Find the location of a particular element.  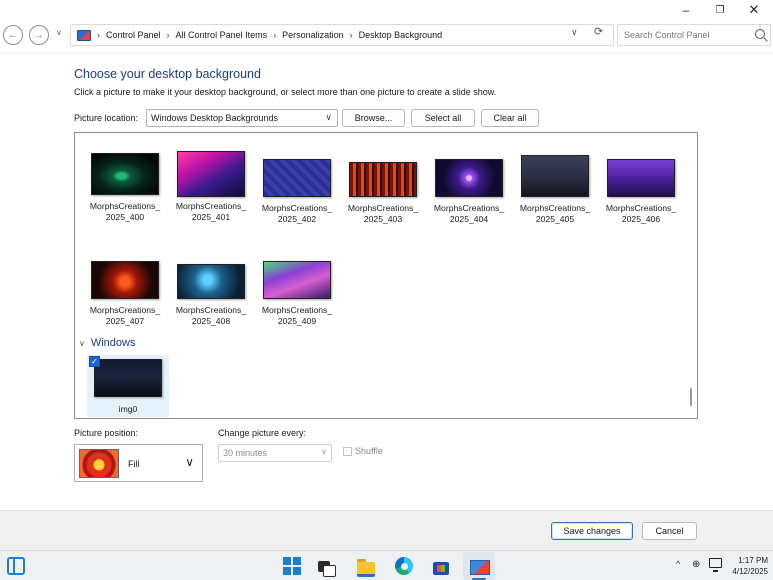

vertical-scrollbar is located at coordinates (691, 275).